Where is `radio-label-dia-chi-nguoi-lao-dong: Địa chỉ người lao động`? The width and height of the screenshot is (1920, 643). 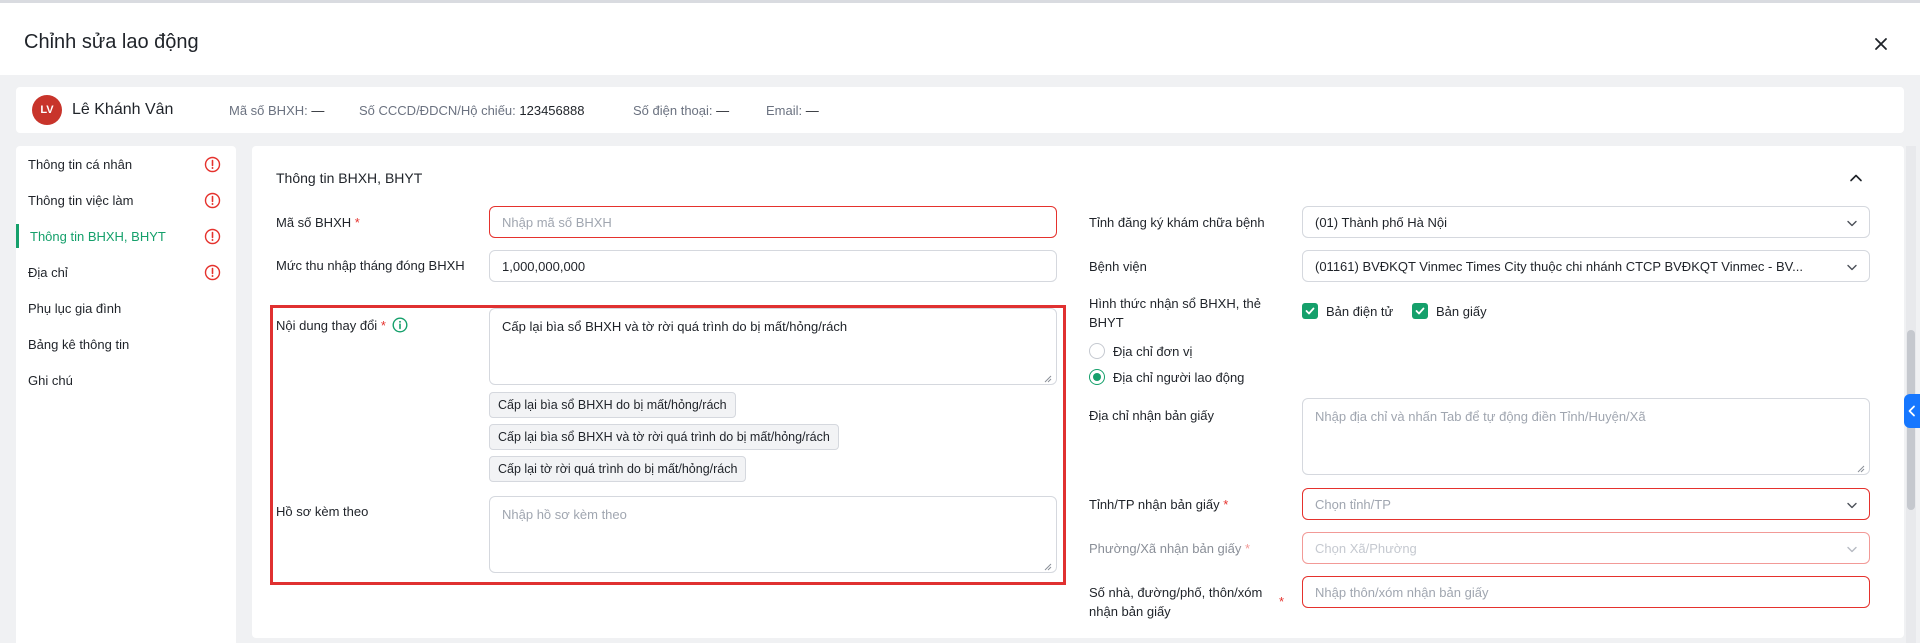 radio-label-dia-chi-nguoi-lao-dong: Địa chỉ người lao động is located at coordinates (1179, 377).